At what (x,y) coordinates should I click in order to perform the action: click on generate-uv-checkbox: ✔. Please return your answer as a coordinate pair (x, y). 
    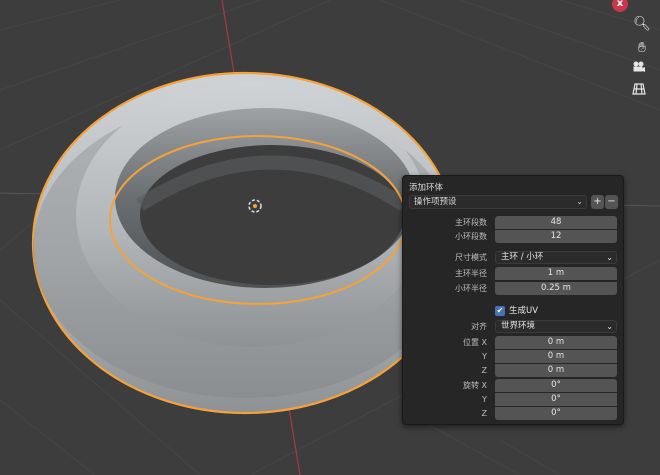
    Looking at the image, I should click on (500, 311).